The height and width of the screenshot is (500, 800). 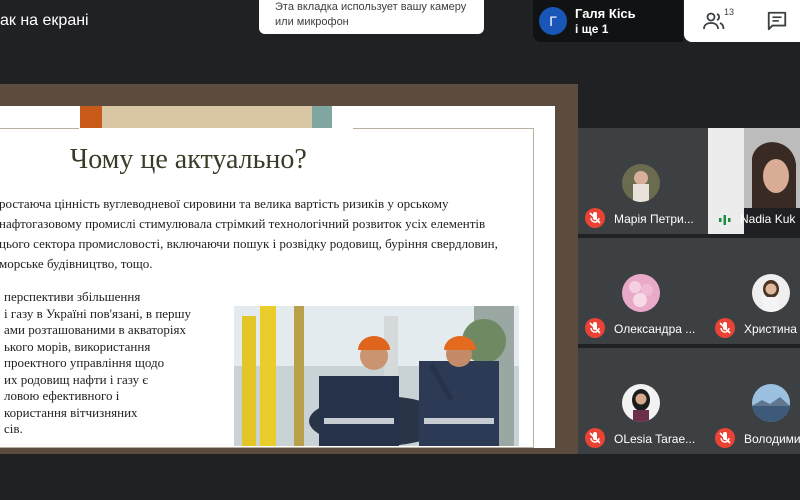 What do you see at coordinates (725, 219) in the screenshot?
I see `speaking-indicator-icon` at bounding box center [725, 219].